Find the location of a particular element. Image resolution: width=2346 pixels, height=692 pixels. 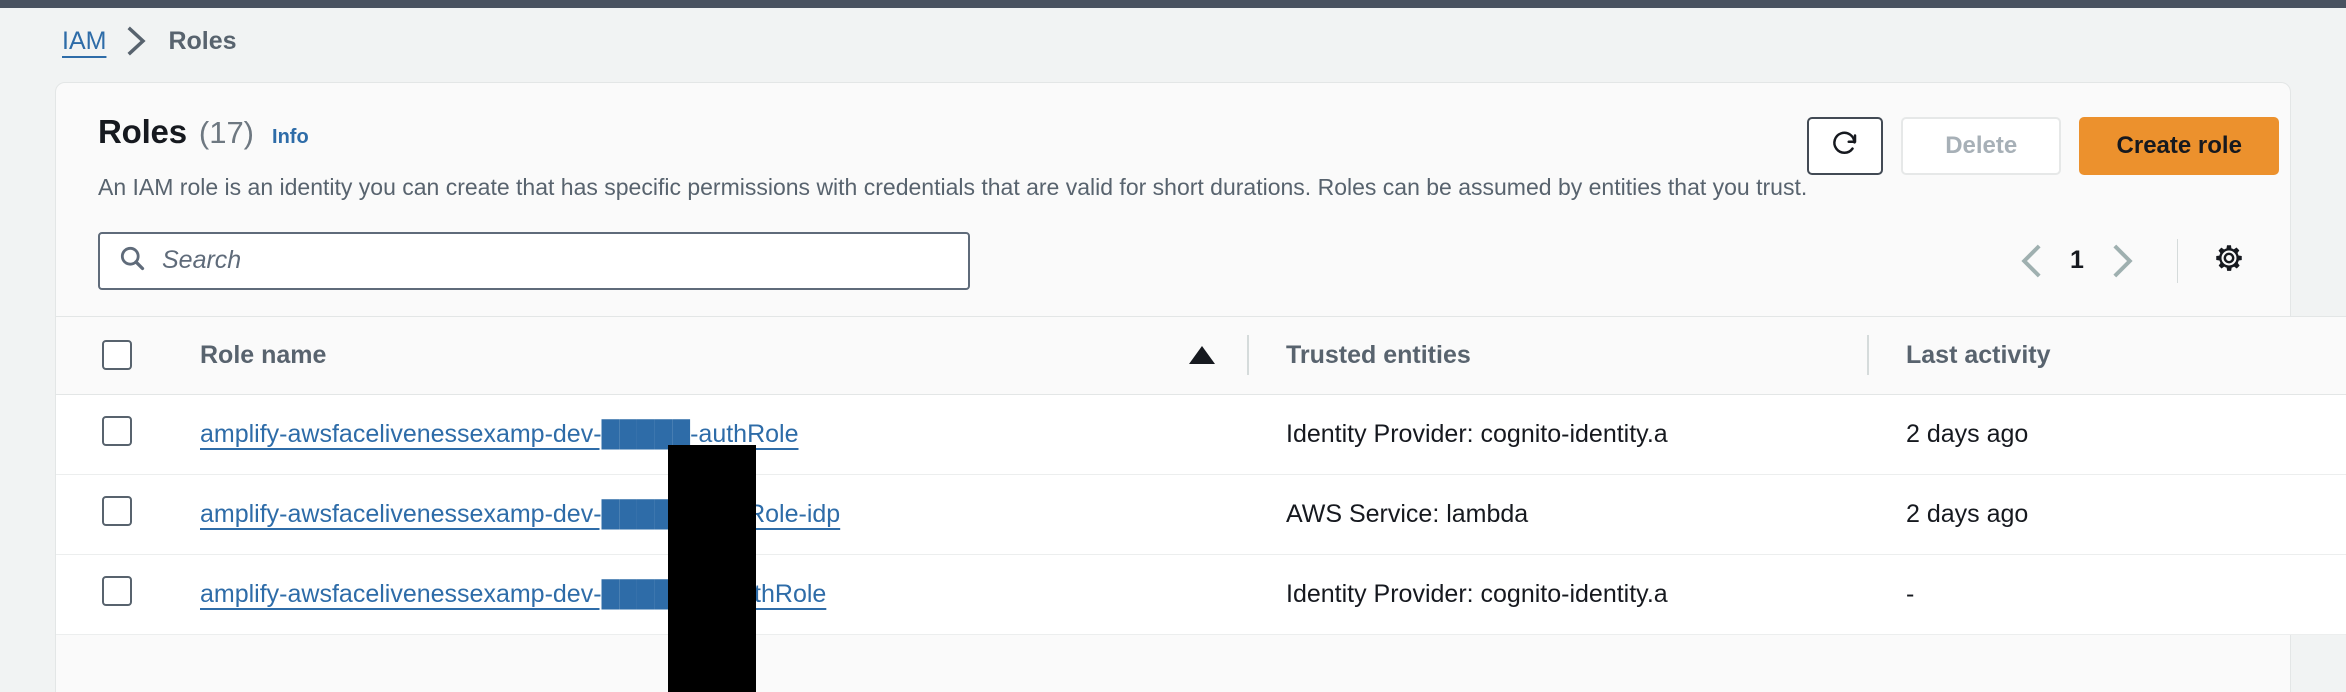

refresh-icon is located at coordinates (1845, 146).